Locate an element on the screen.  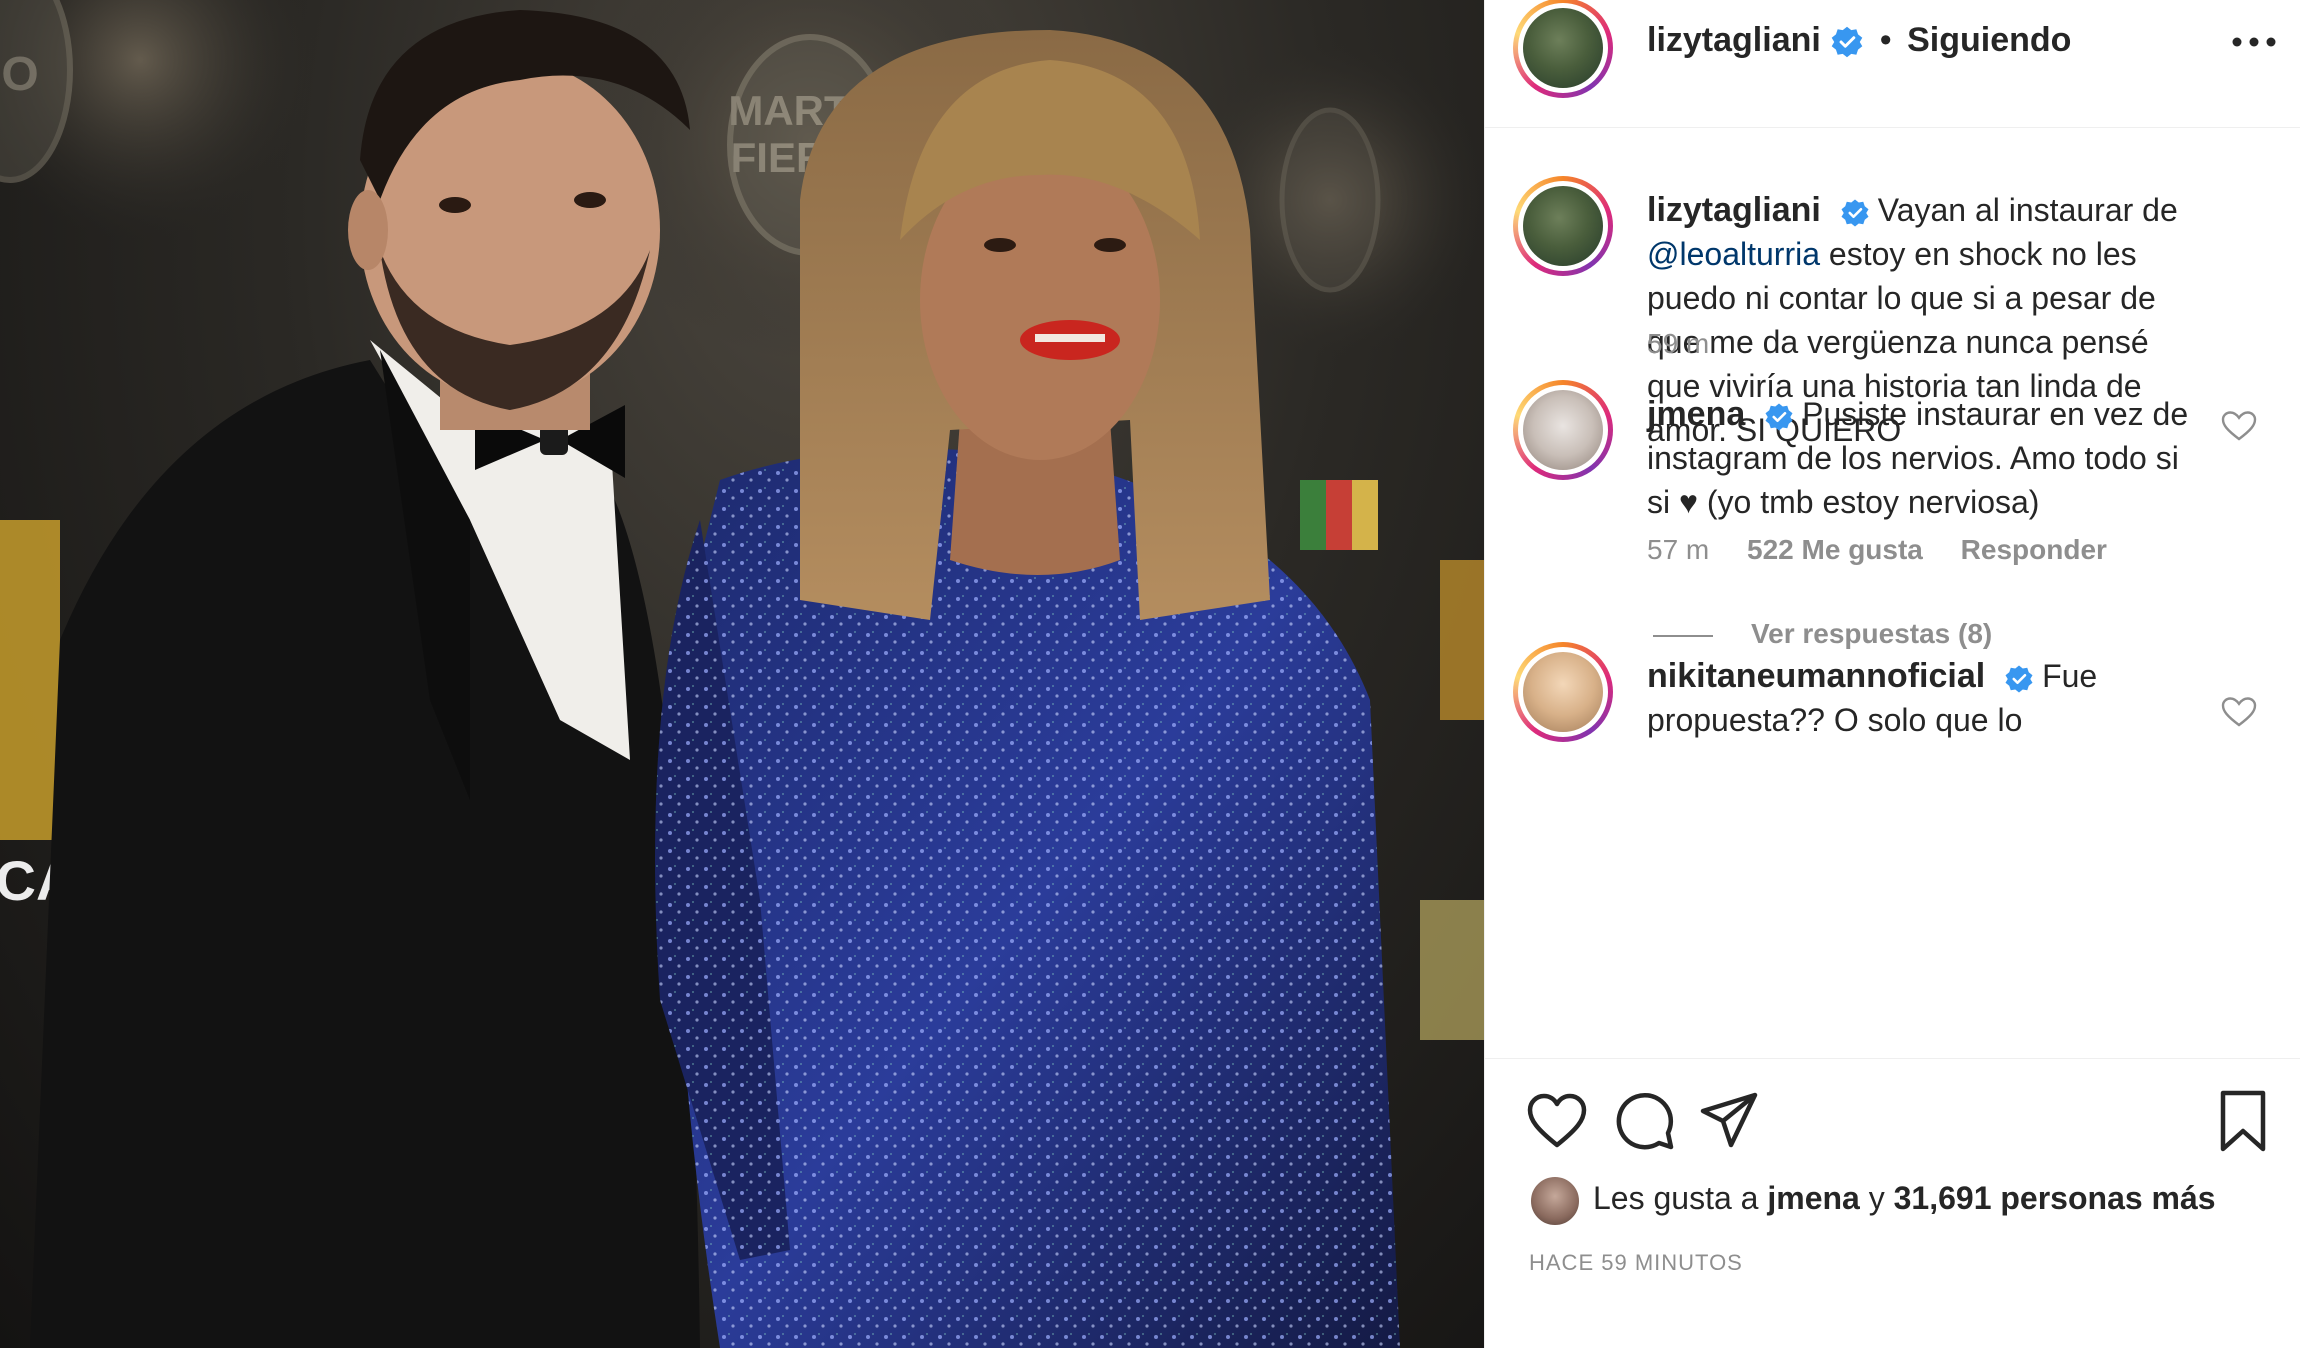
likes-middle: y is located at coordinates (1876, 1198).